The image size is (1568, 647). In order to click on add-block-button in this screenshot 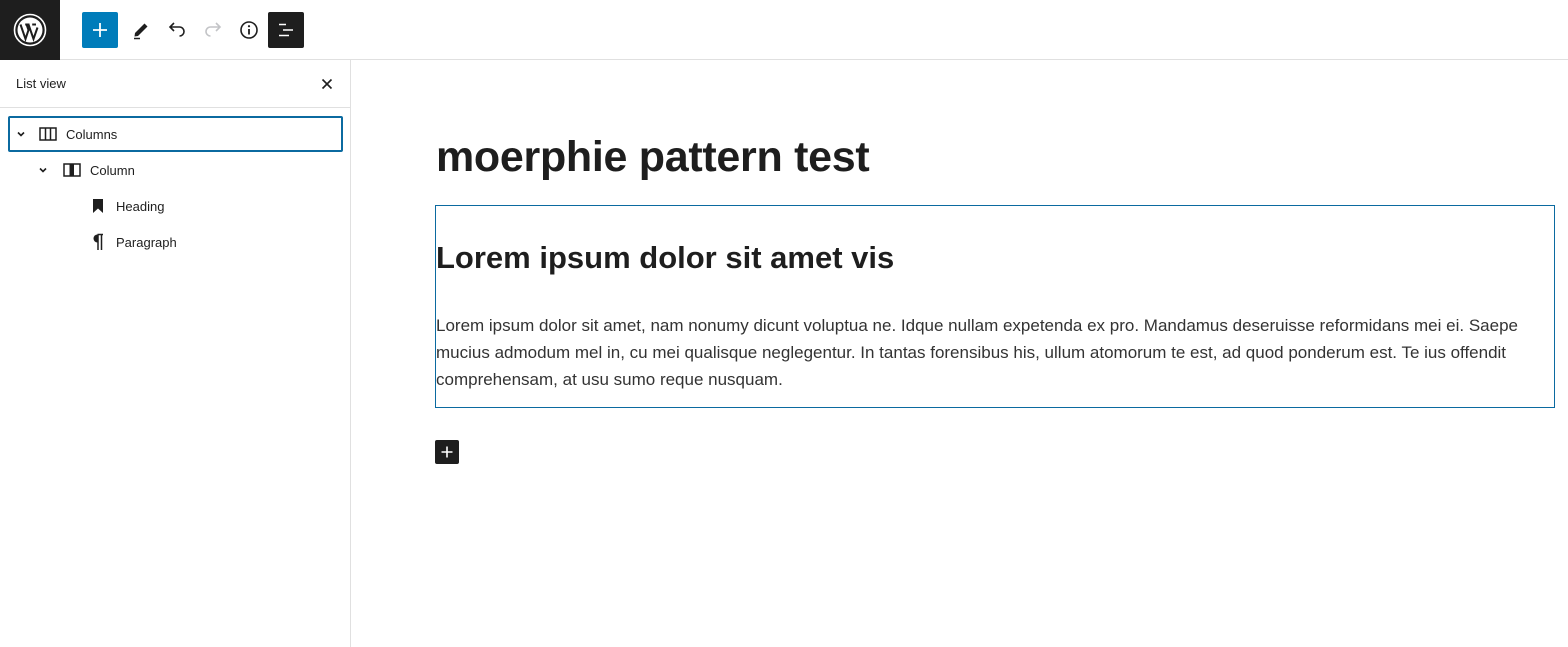, I will do `click(100, 30)`.